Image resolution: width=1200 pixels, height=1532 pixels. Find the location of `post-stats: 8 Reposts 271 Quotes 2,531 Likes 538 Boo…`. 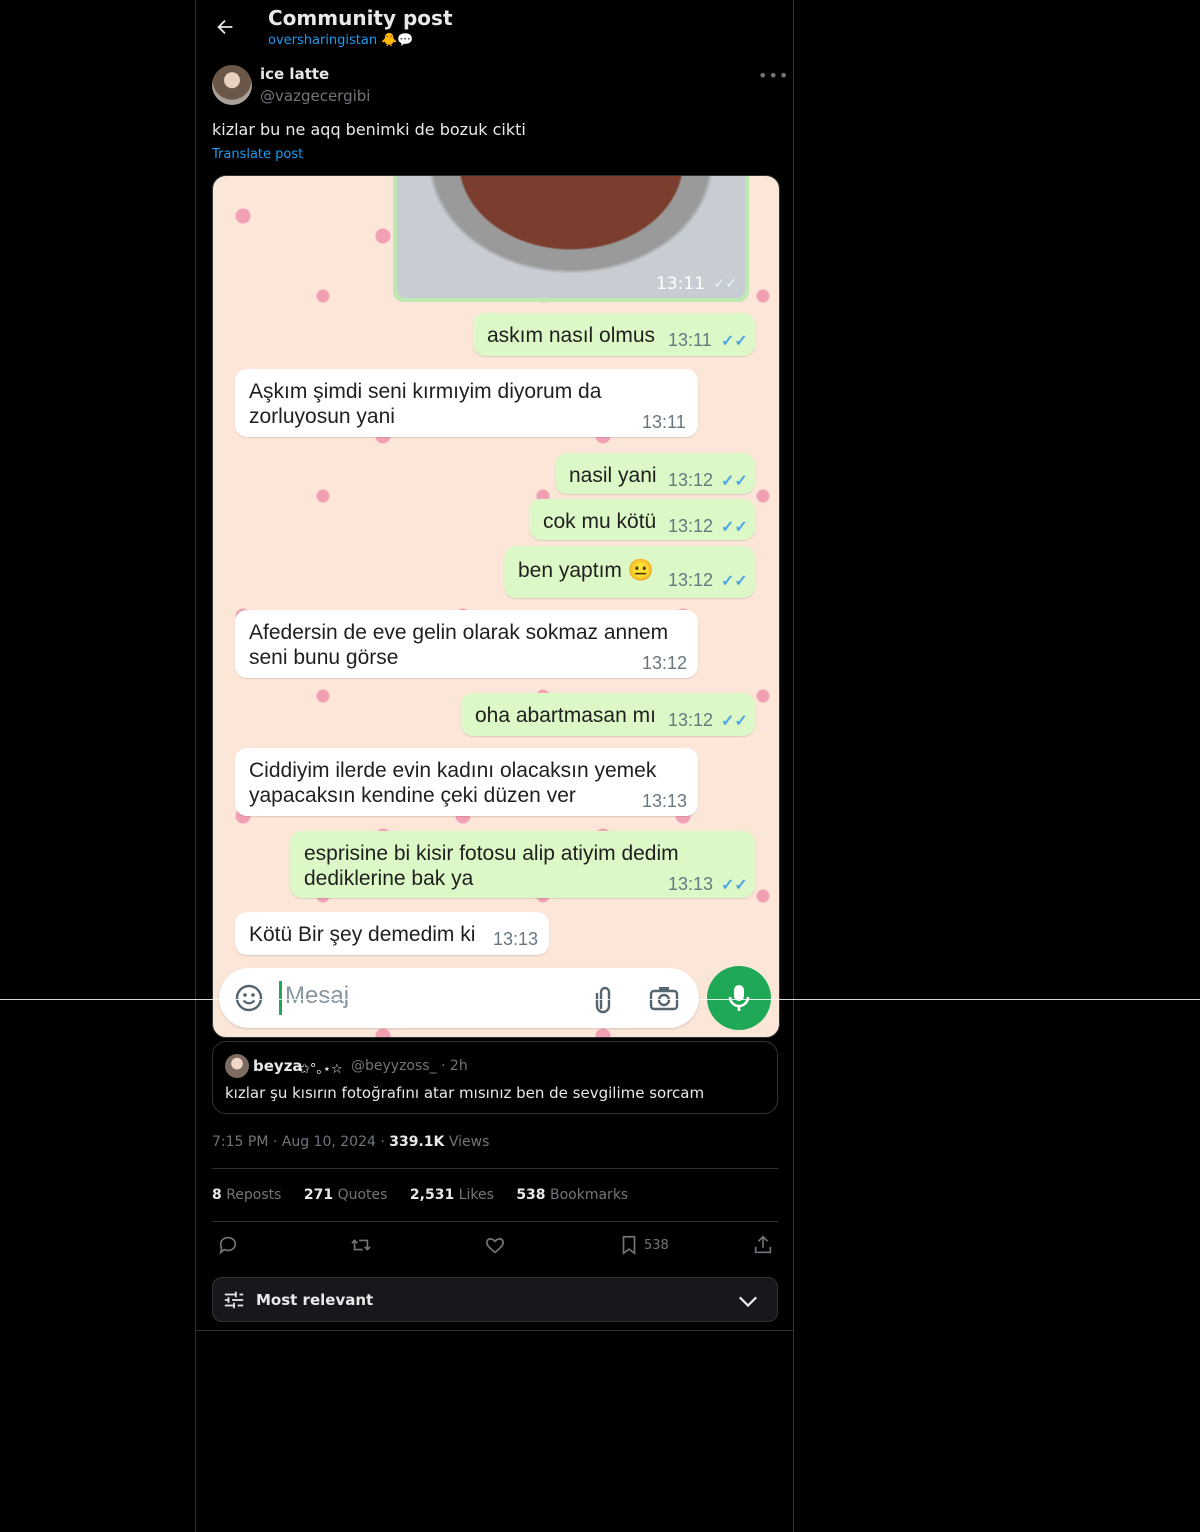

post-stats: 8 Reposts 271 Quotes 2,531 Likes 538 Boo… is located at coordinates (429, 1195).